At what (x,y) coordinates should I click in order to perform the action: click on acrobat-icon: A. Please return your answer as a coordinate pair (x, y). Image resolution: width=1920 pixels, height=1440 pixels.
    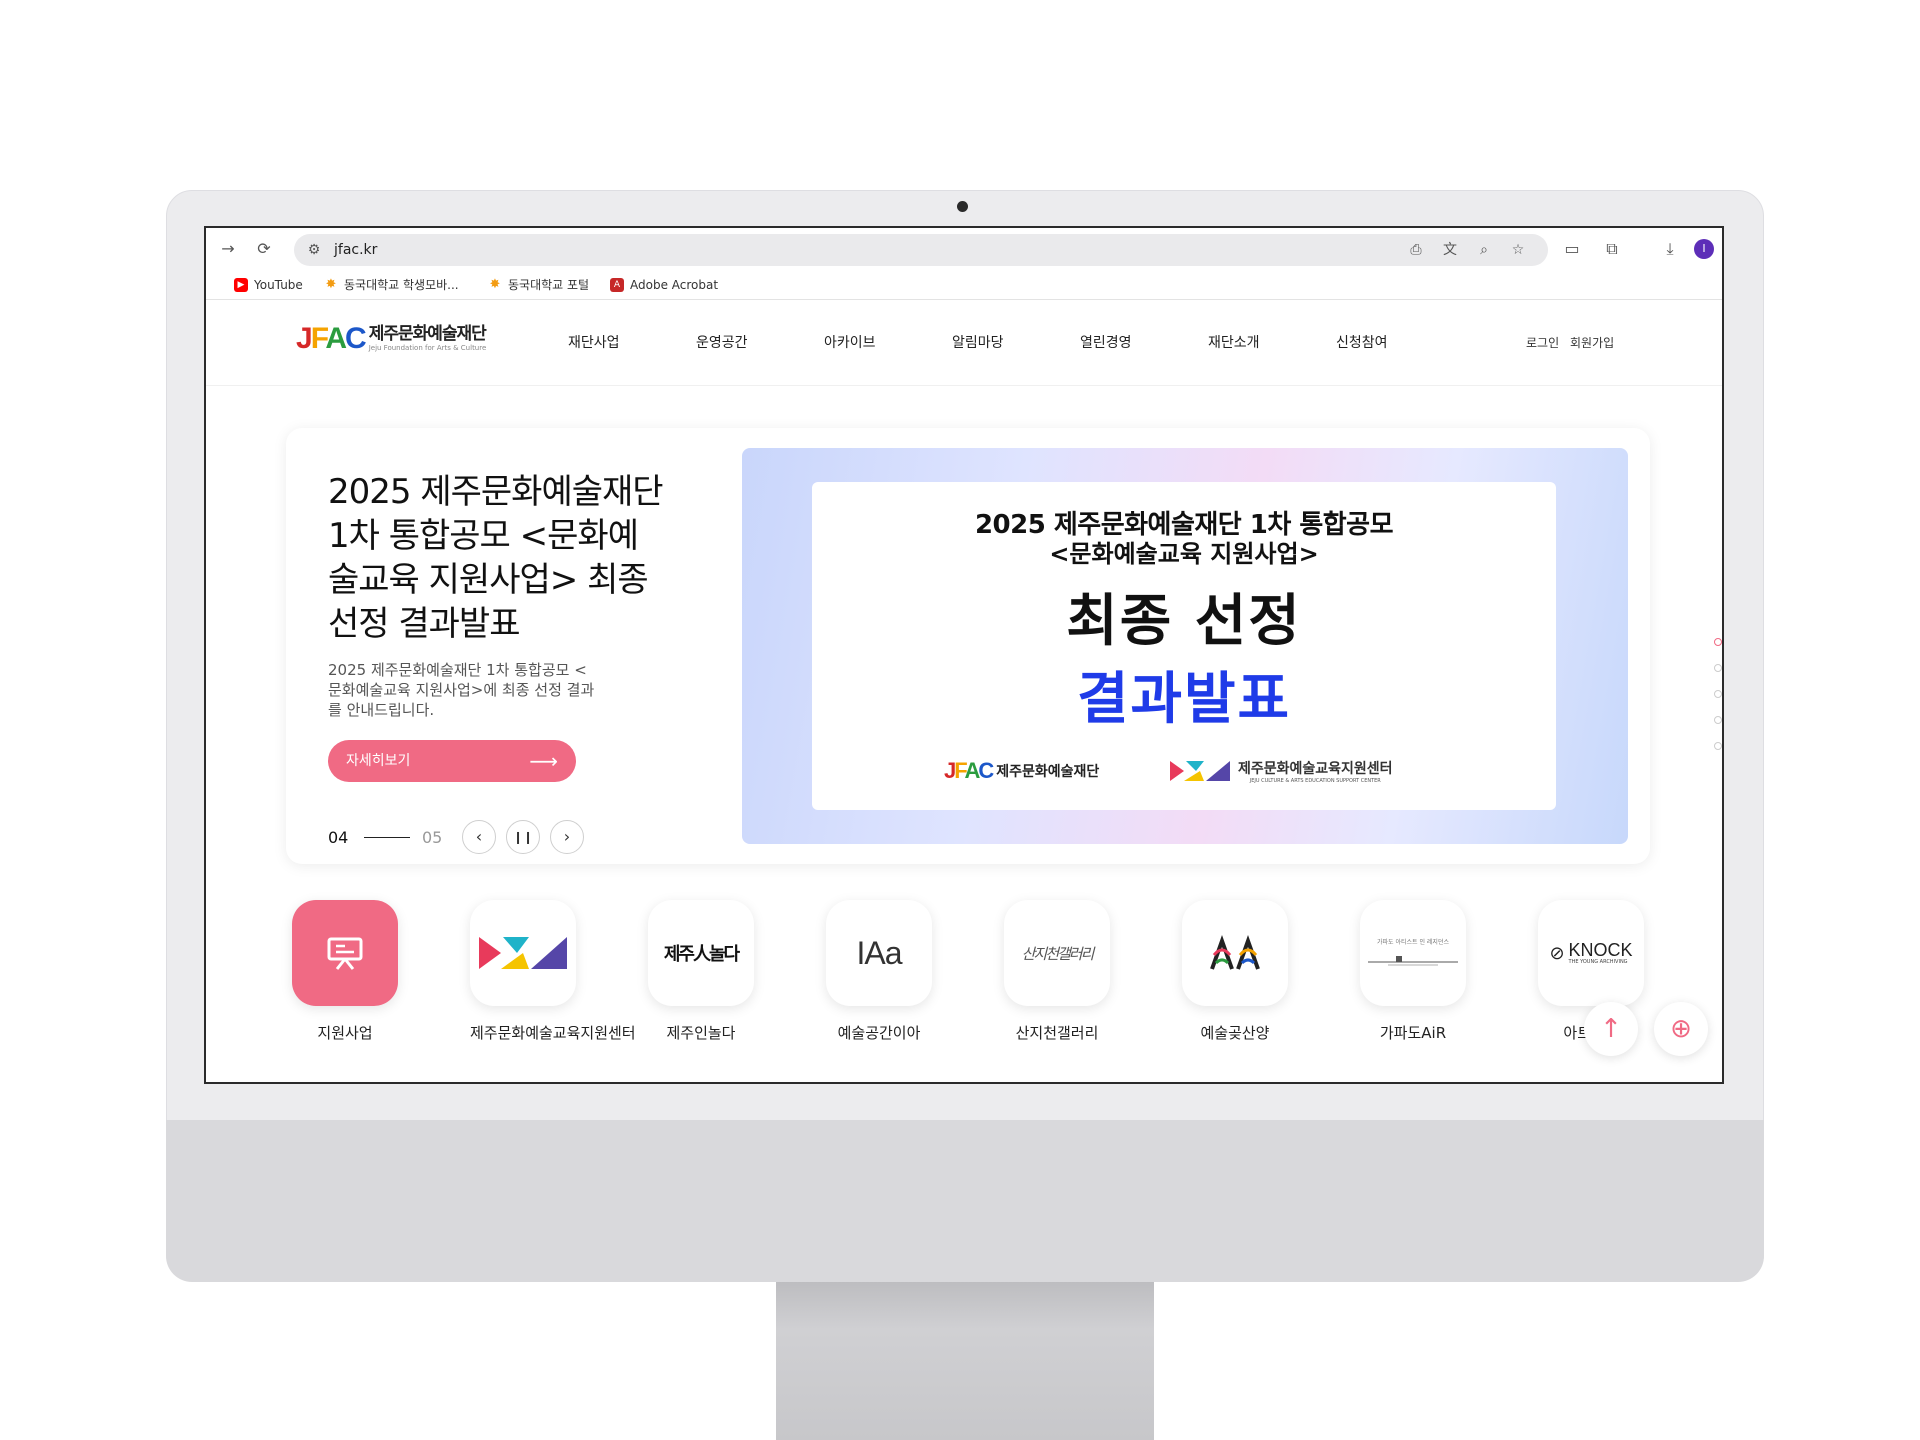
    Looking at the image, I should click on (617, 285).